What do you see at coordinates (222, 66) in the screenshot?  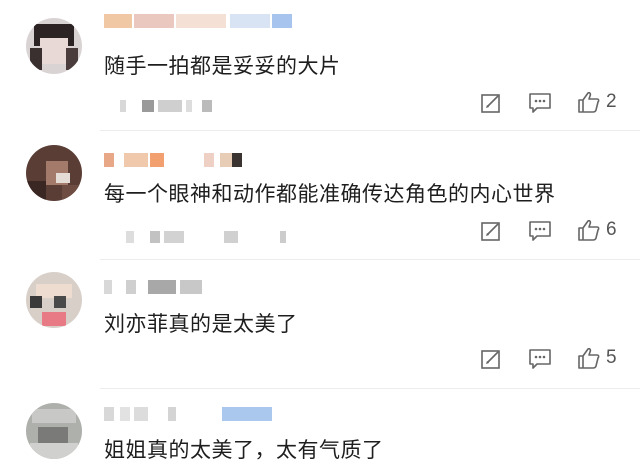 I see `comment-text: 随手一拍都是妥妥的大片` at bounding box center [222, 66].